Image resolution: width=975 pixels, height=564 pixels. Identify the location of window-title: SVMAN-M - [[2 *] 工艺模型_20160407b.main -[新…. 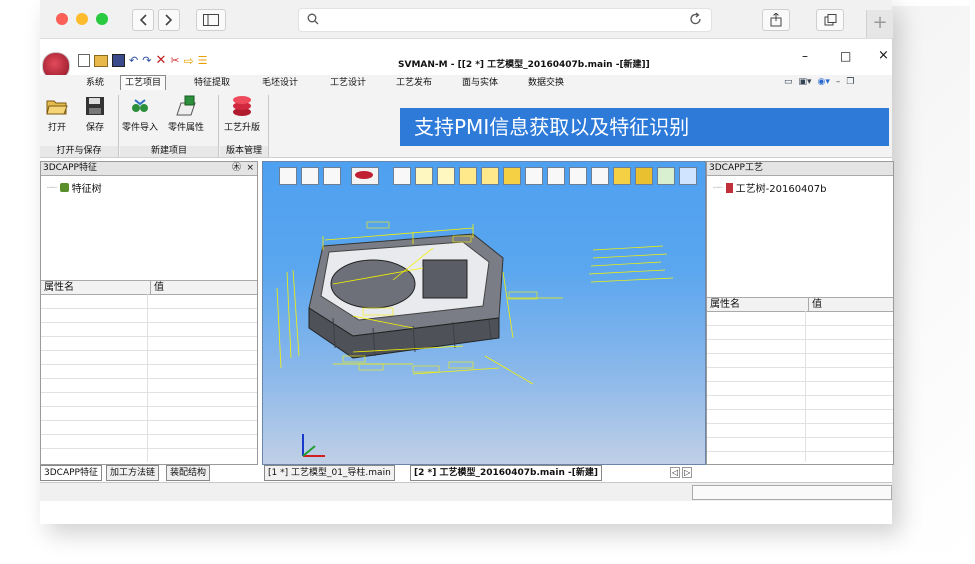
(524, 65).